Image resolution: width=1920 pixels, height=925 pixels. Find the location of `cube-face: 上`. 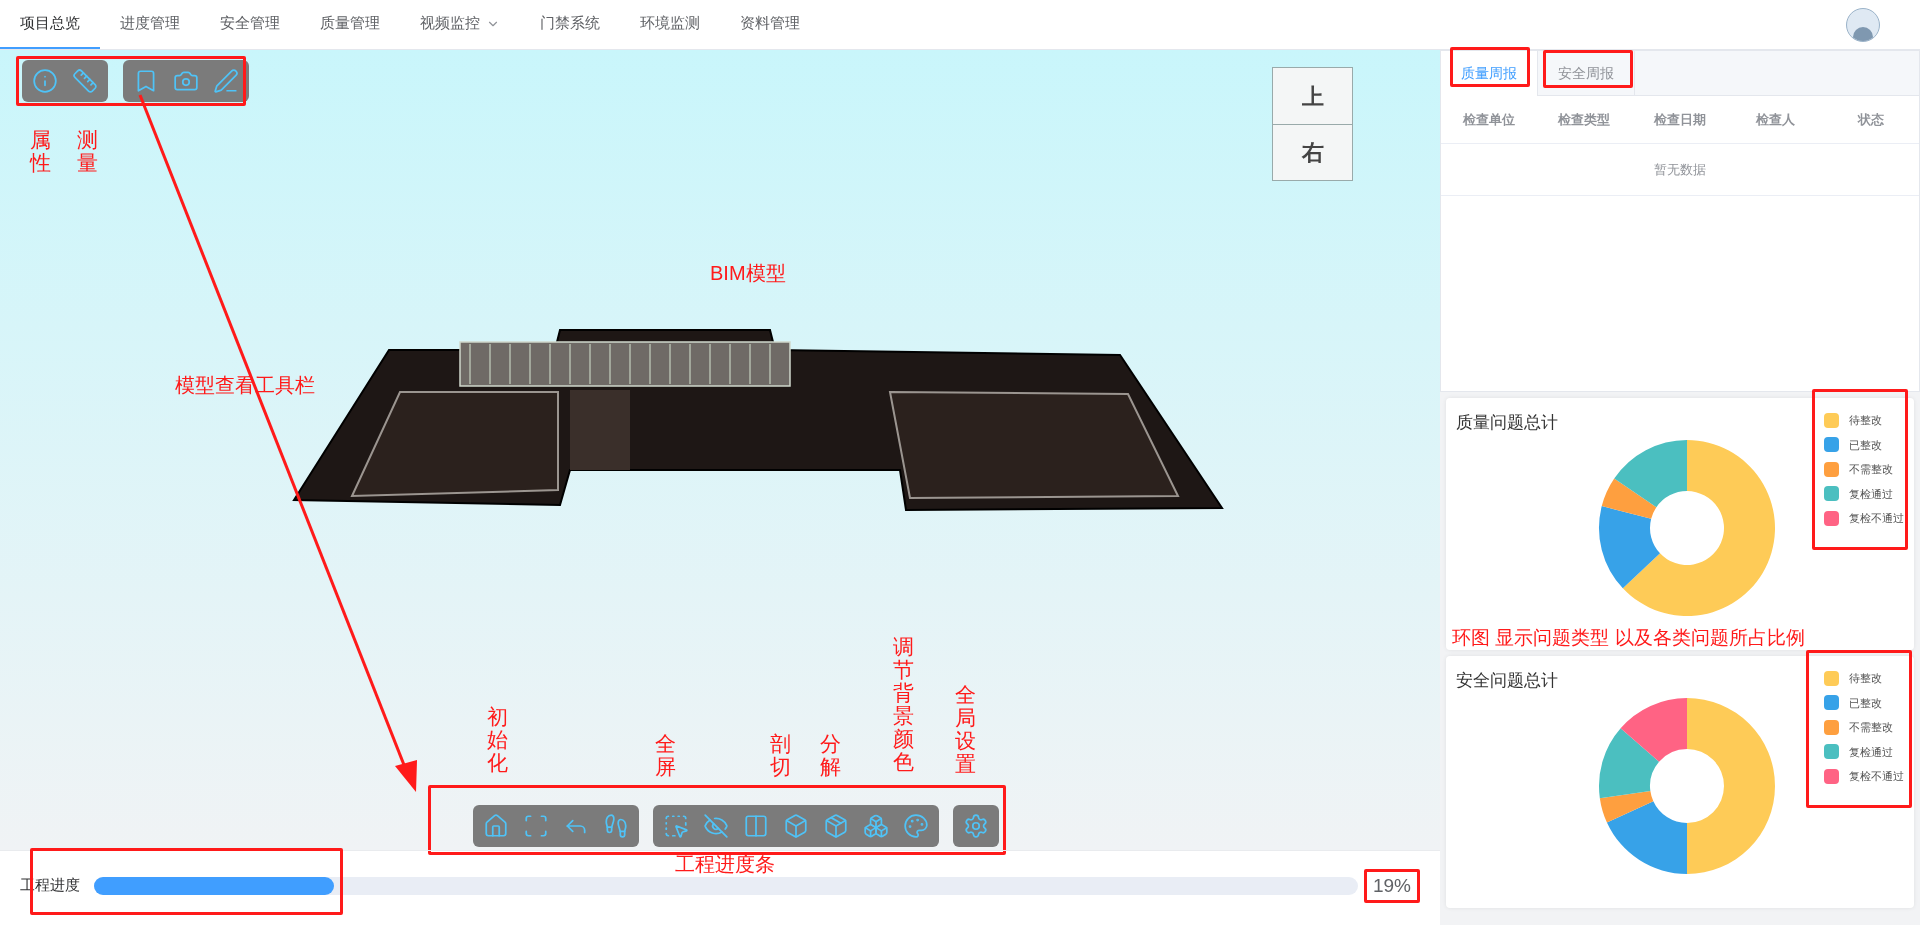

cube-face: 上 is located at coordinates (1312, 96).